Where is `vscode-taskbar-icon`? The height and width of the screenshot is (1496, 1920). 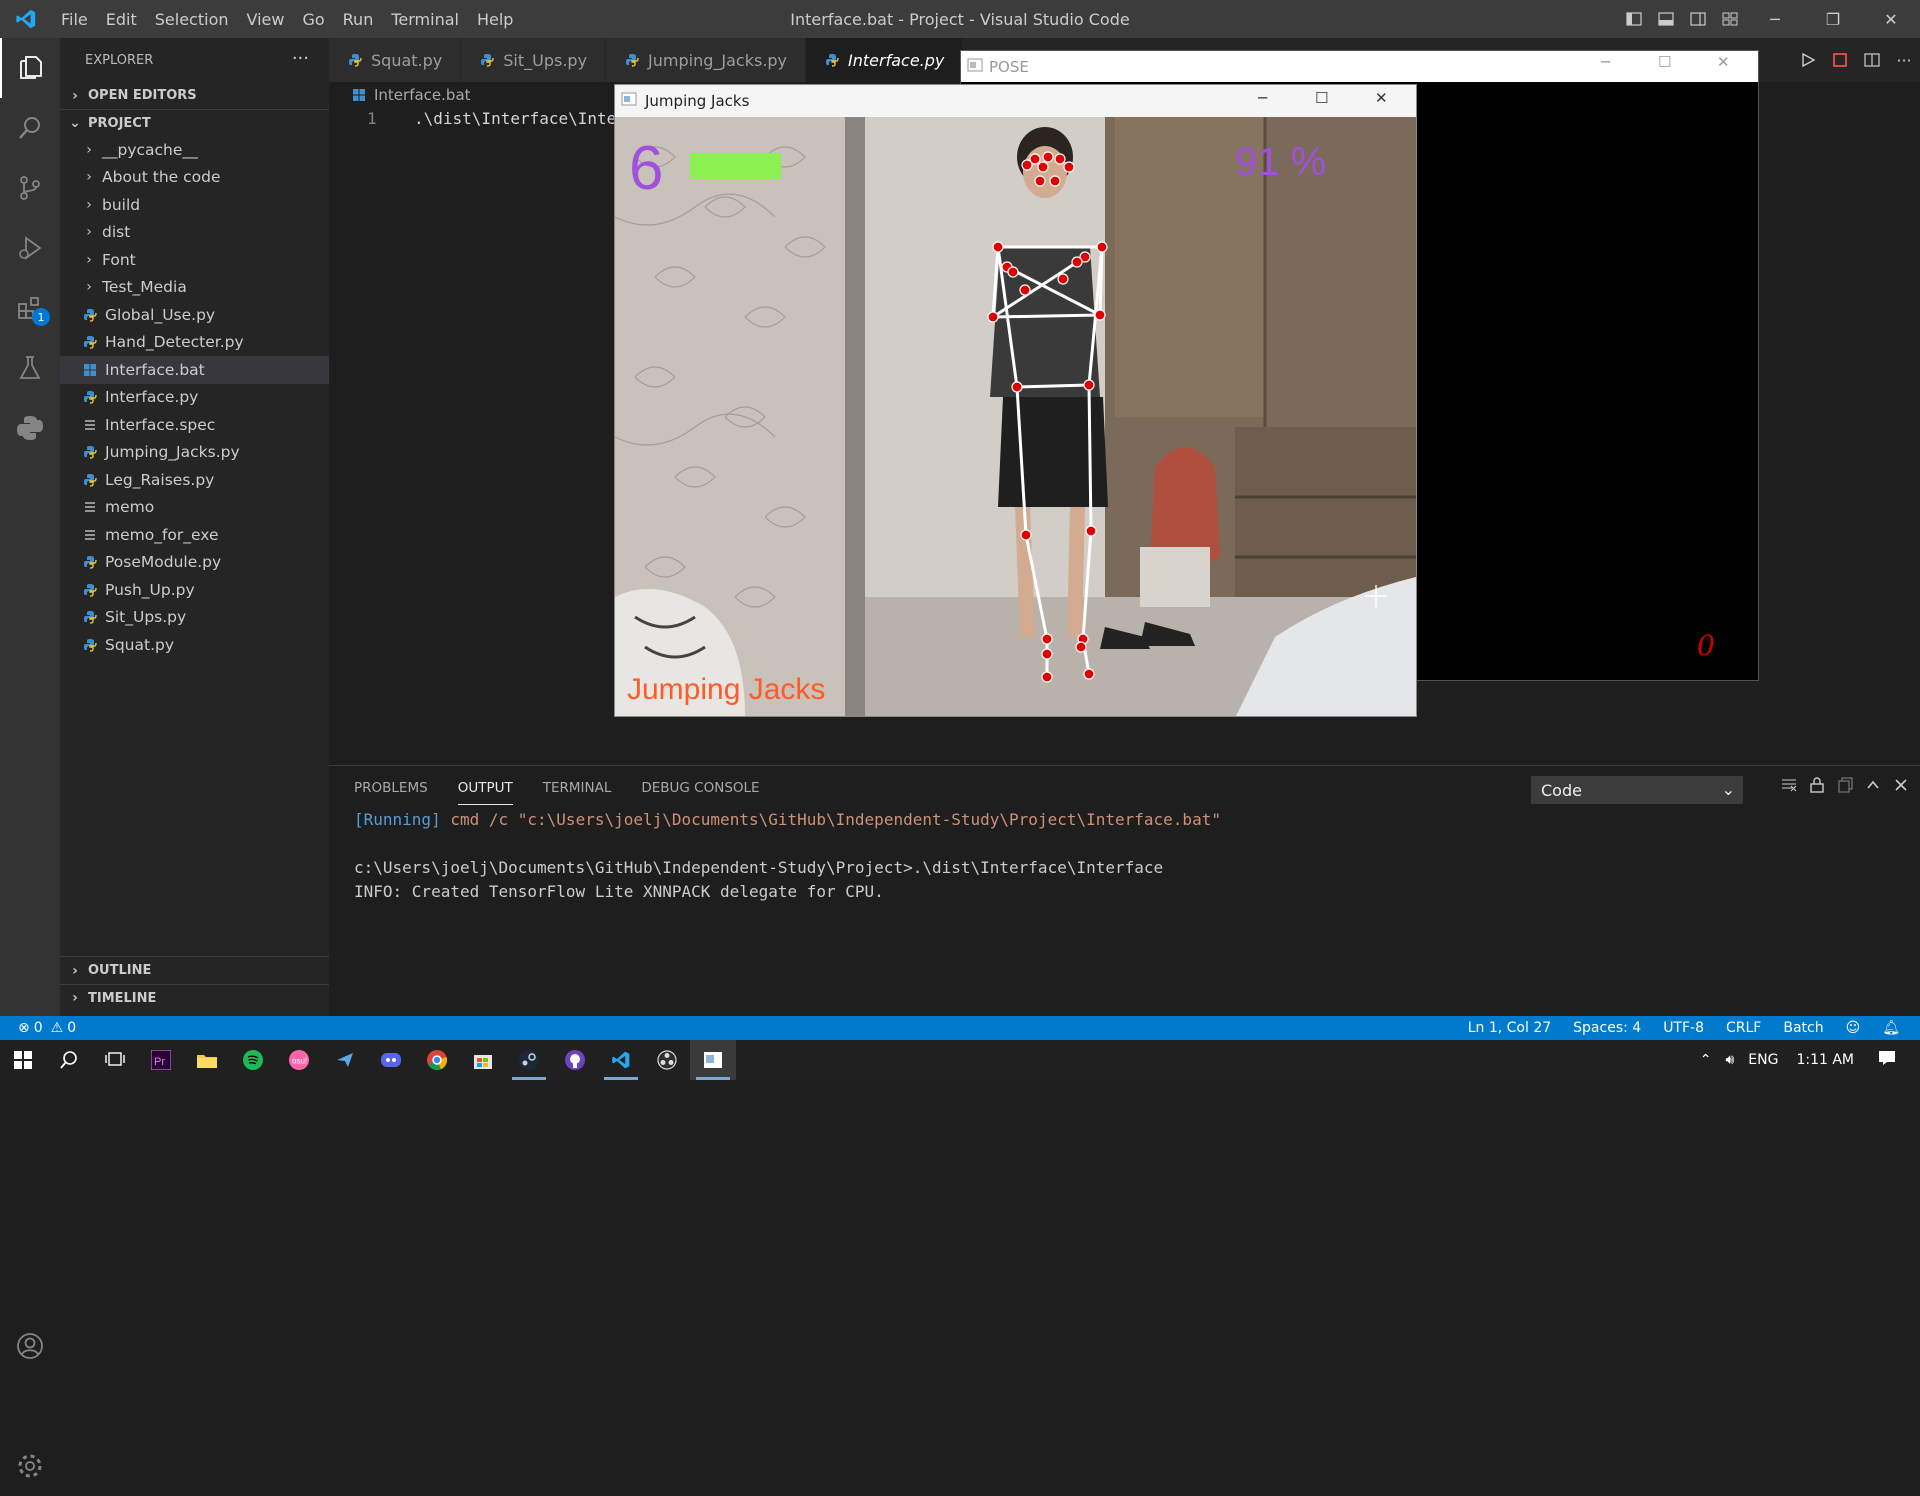
vscode-taskbar-icon is located at coordinates (621, 1060).